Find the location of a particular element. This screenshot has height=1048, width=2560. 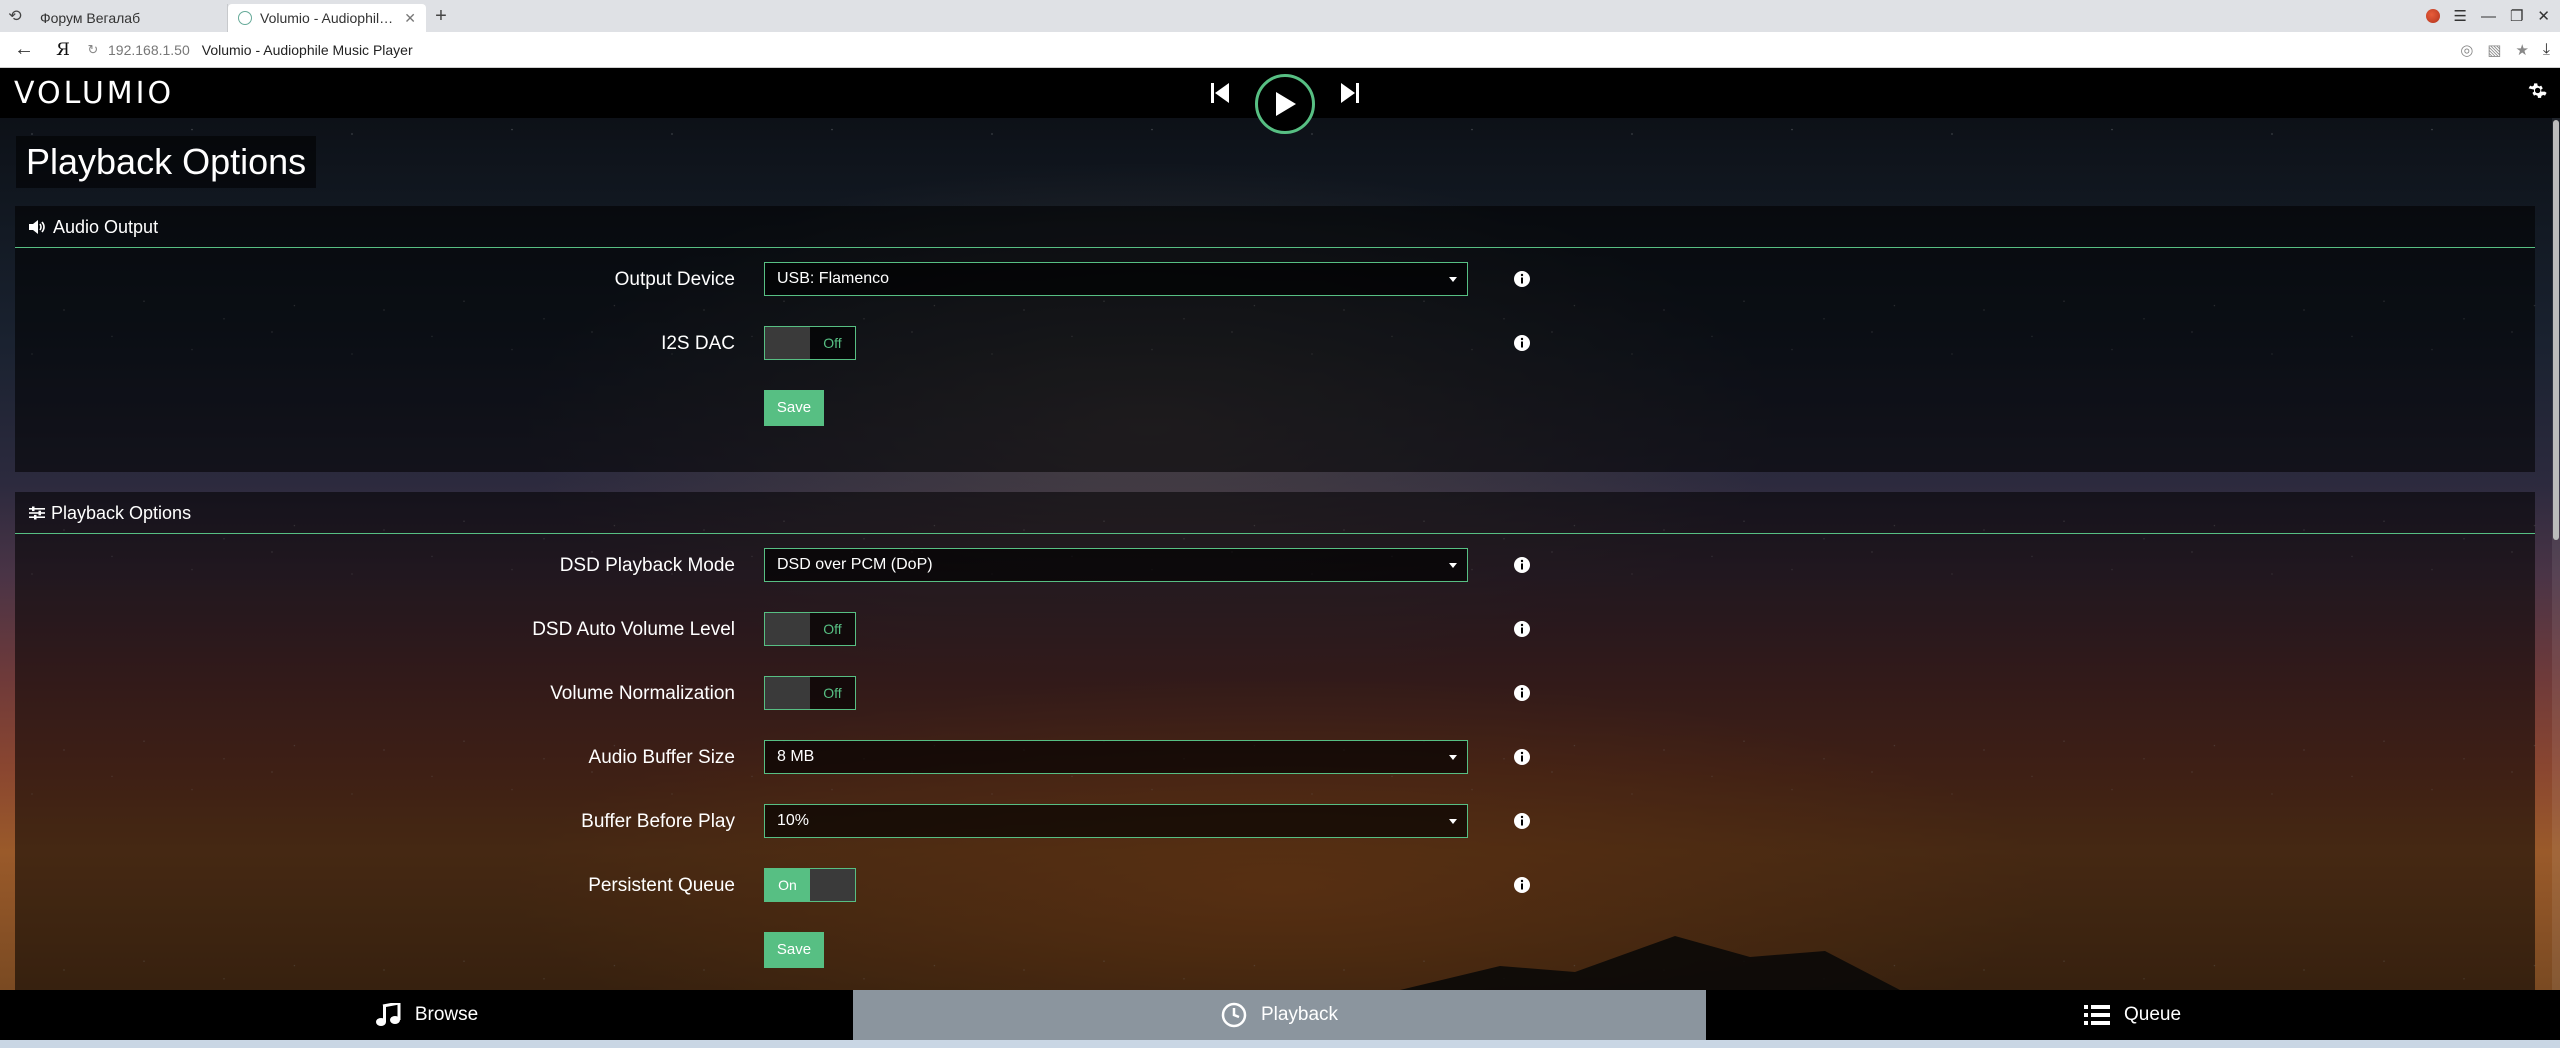

player-controls is located at coordinates (1285, 101).